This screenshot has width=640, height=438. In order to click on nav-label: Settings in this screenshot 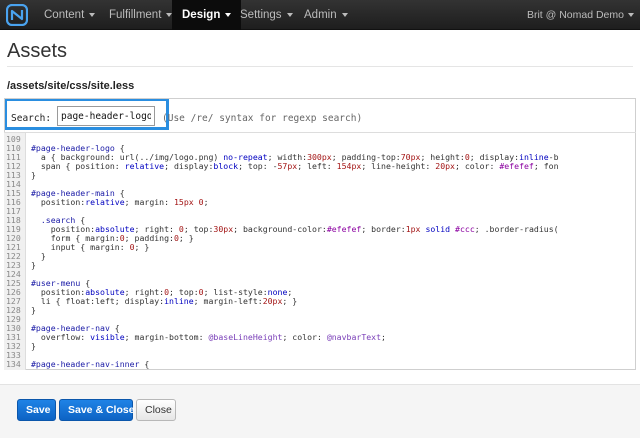, I will do `click(261, 15)`.